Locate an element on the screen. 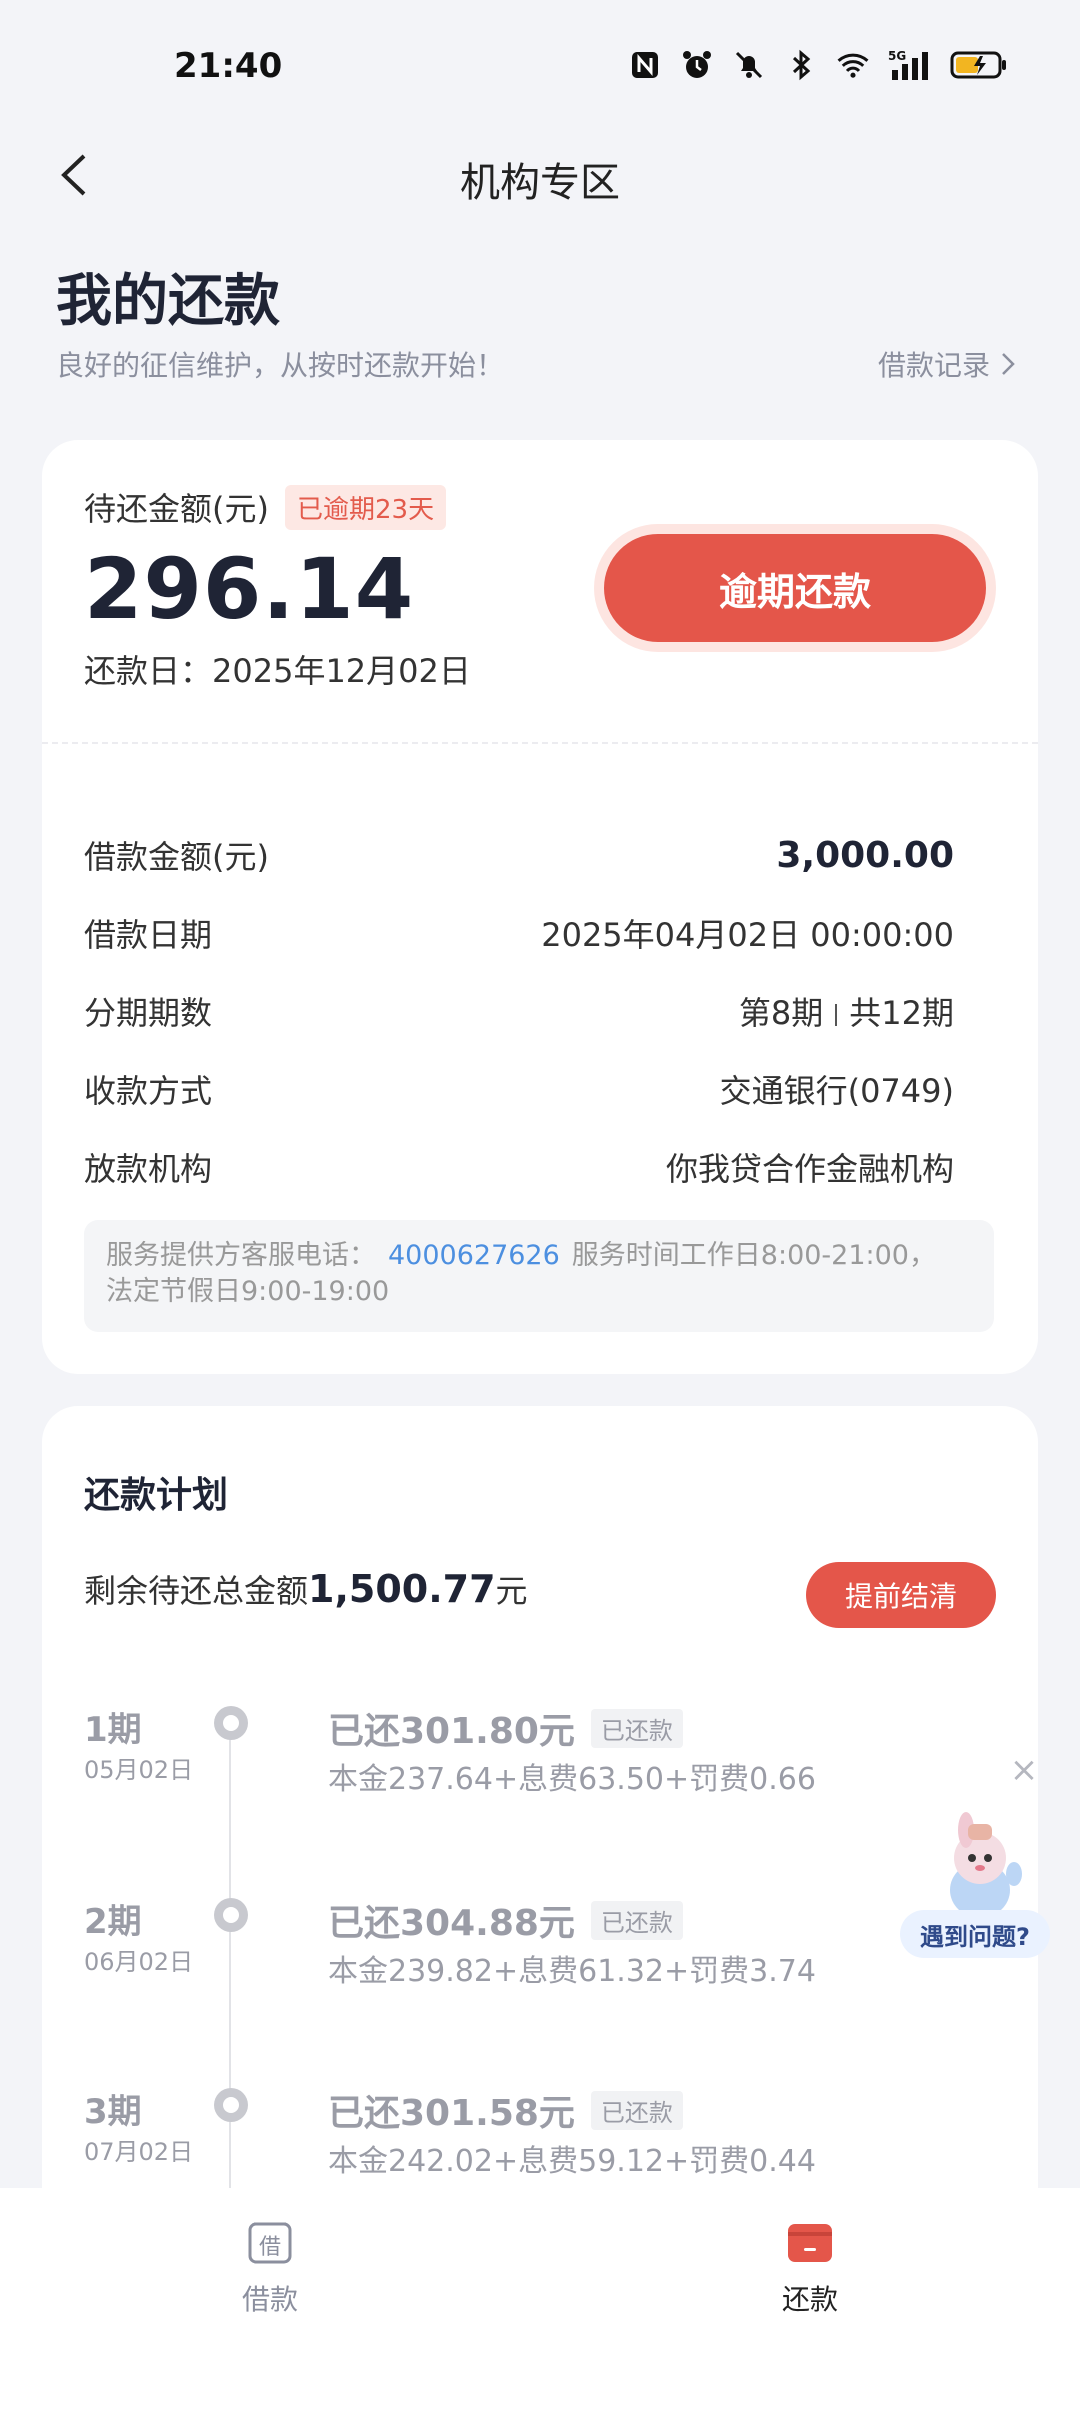 This screenshot has width=1080, height=2412. period-paid: 已还301.58元 is located at coordinates (451, 2113).